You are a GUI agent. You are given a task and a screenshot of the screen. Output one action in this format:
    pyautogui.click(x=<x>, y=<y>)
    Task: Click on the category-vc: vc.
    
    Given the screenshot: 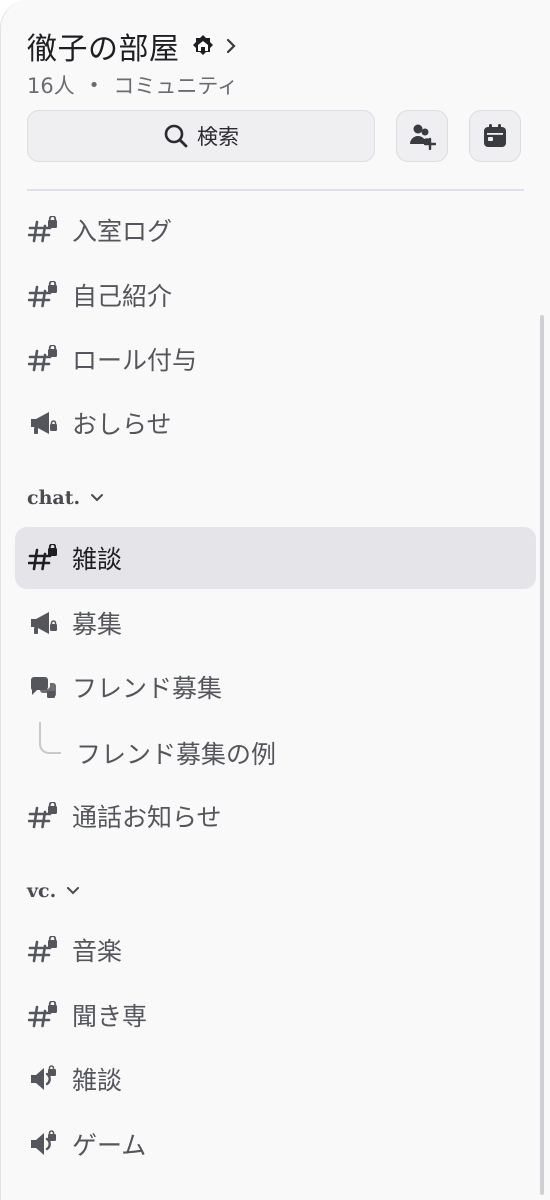 What is the action you would take?
    pyautogui.click(x=53, y=891)
    